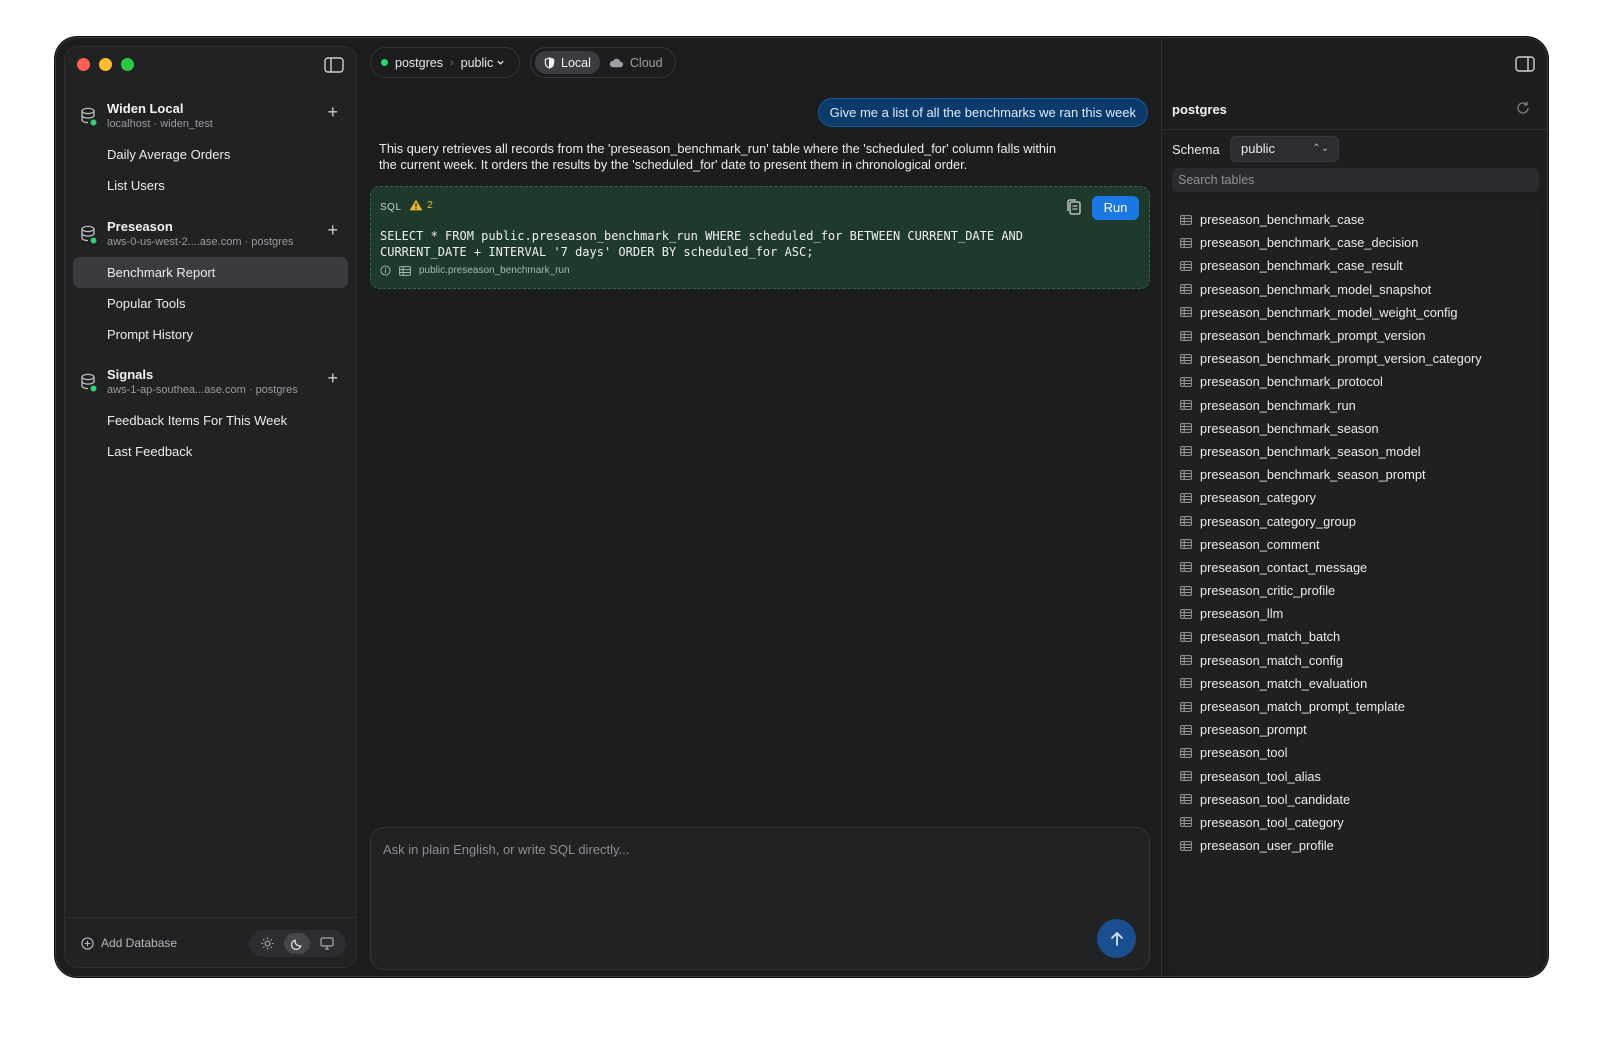  I want to click on table-list-item: preseason_prompt, so click(1354, 729).